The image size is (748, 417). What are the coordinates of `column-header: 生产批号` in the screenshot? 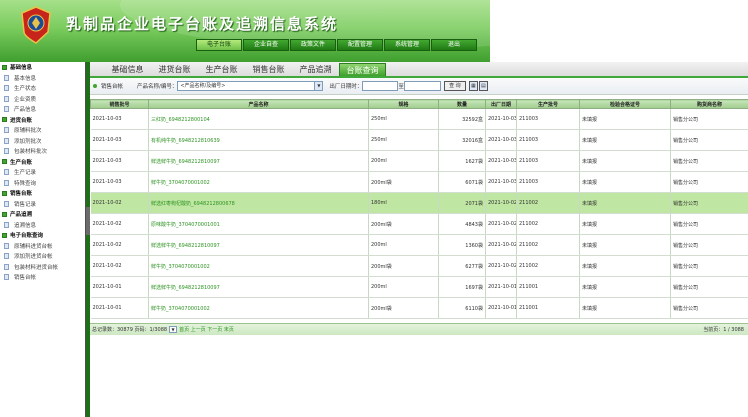 It's located at (548, 104).